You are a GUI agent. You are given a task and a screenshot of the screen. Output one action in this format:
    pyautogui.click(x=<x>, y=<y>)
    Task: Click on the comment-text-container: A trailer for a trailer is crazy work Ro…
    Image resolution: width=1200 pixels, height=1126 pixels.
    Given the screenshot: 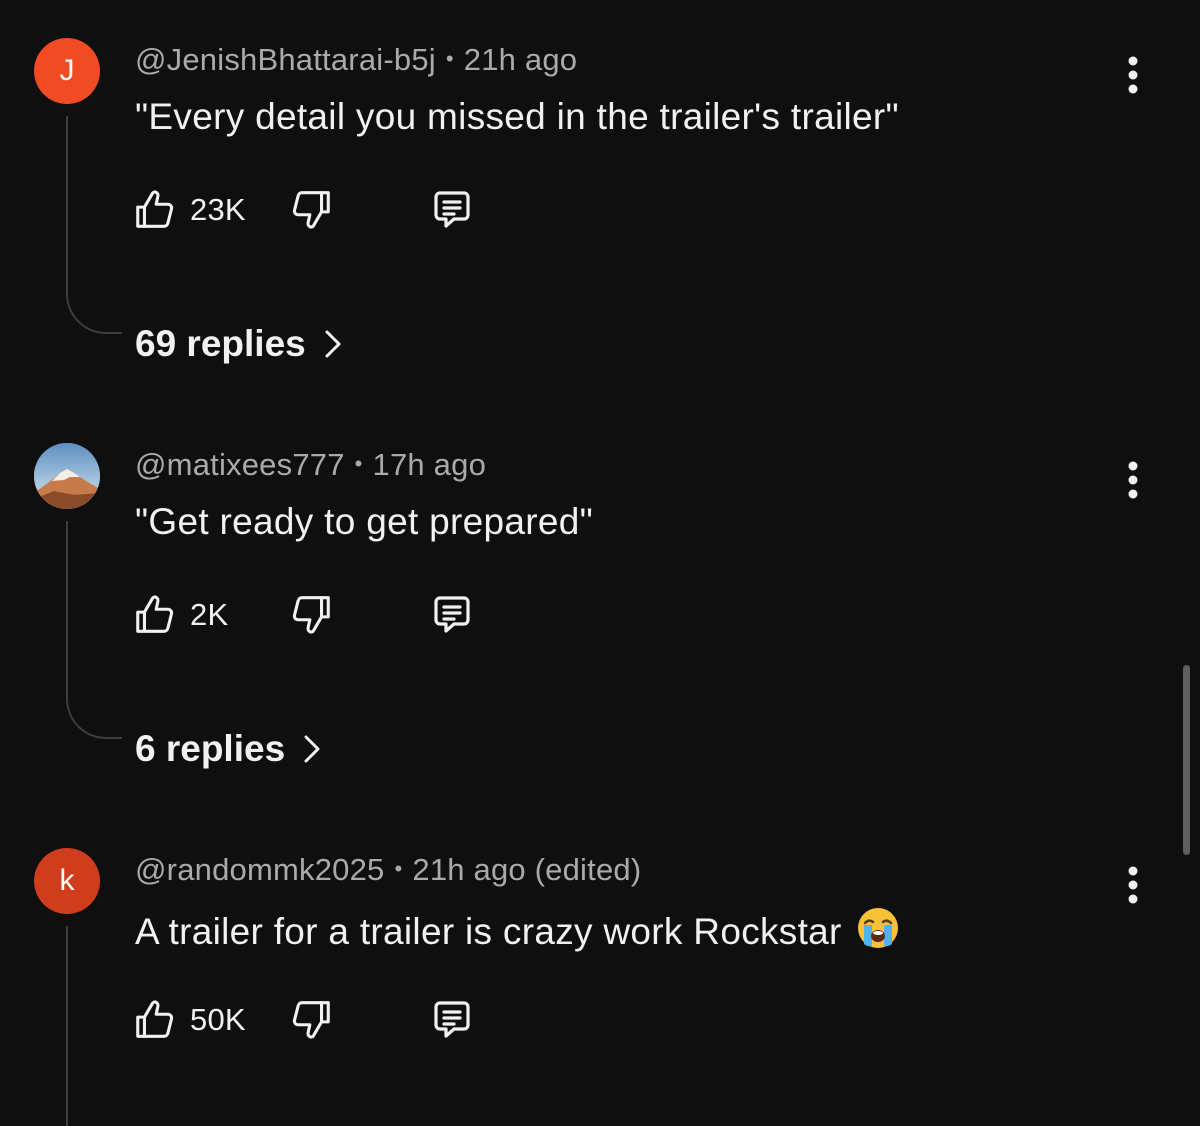 What is the action you would take?
    pyautogui.click(x=517, y=929)
    